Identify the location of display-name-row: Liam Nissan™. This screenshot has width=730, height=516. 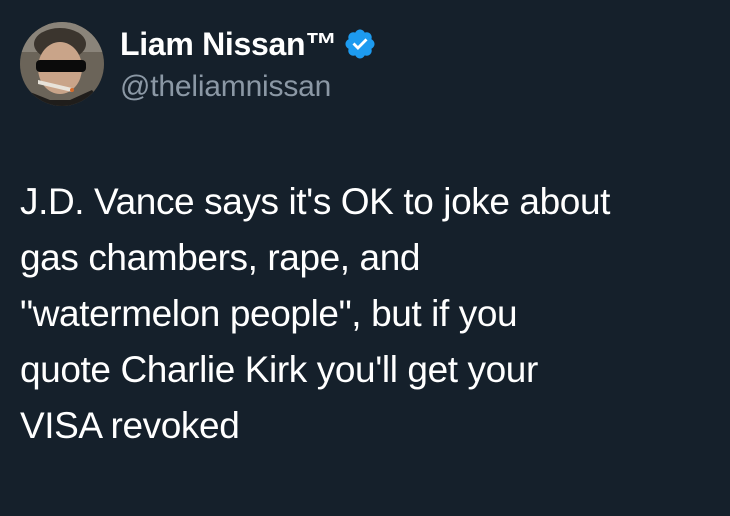
(248, 44).